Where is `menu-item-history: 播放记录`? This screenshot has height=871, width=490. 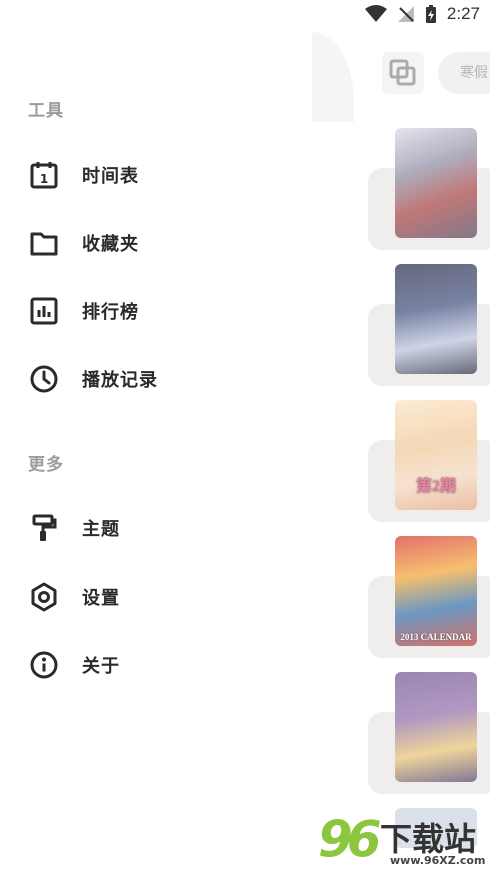 menu-item-history: 播放记录 is located at coordinates (178, 379).